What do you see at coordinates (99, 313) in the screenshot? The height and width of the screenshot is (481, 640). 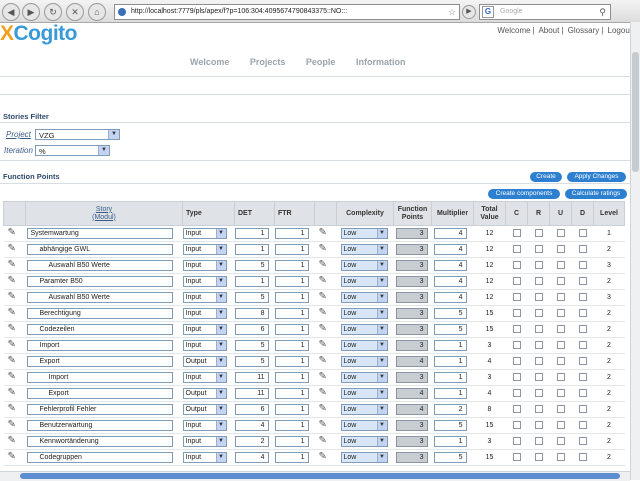 I see `story-input: Berechtigung` at bounding box center [99, 313].